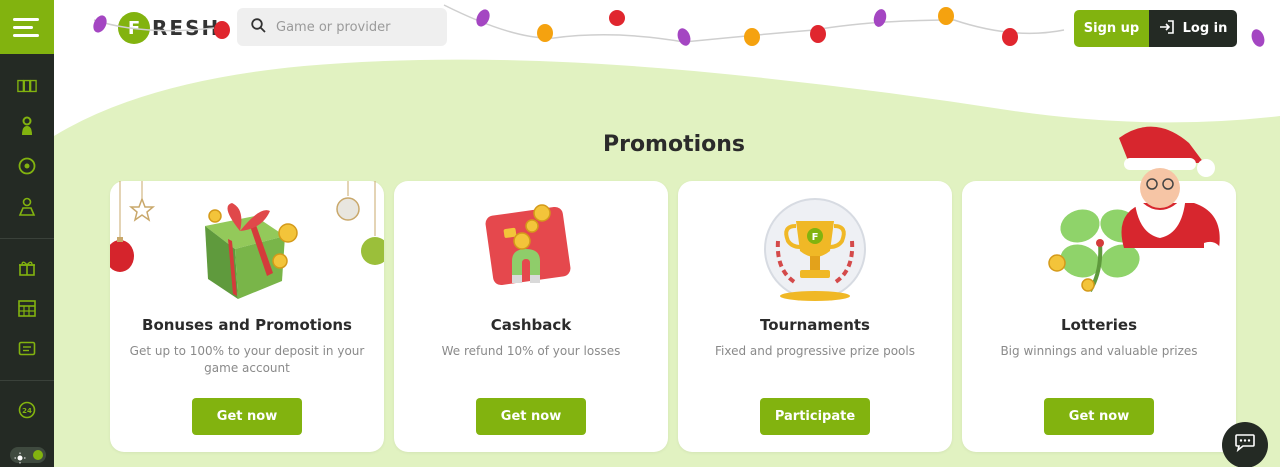  I want to click on logo-text: RESH, so click(186, 28).